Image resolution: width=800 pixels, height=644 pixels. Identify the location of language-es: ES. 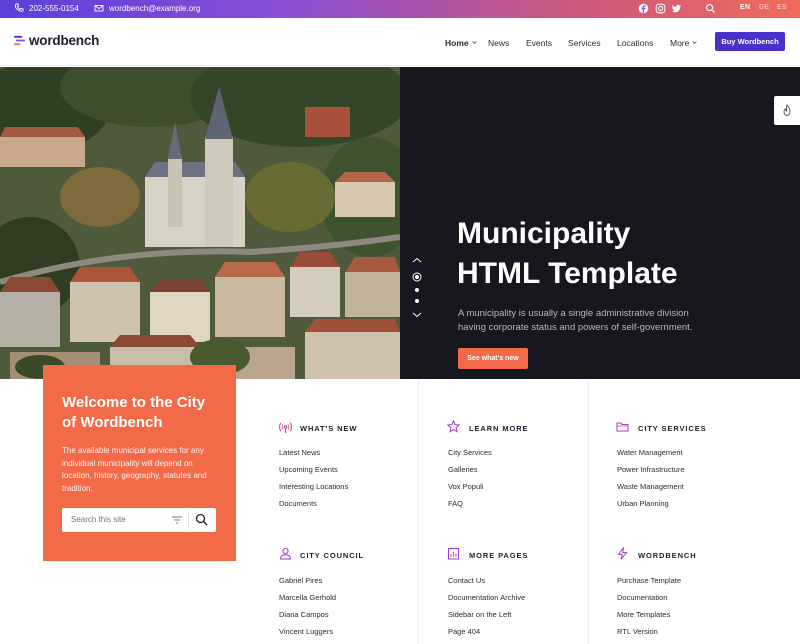
(782, 7).